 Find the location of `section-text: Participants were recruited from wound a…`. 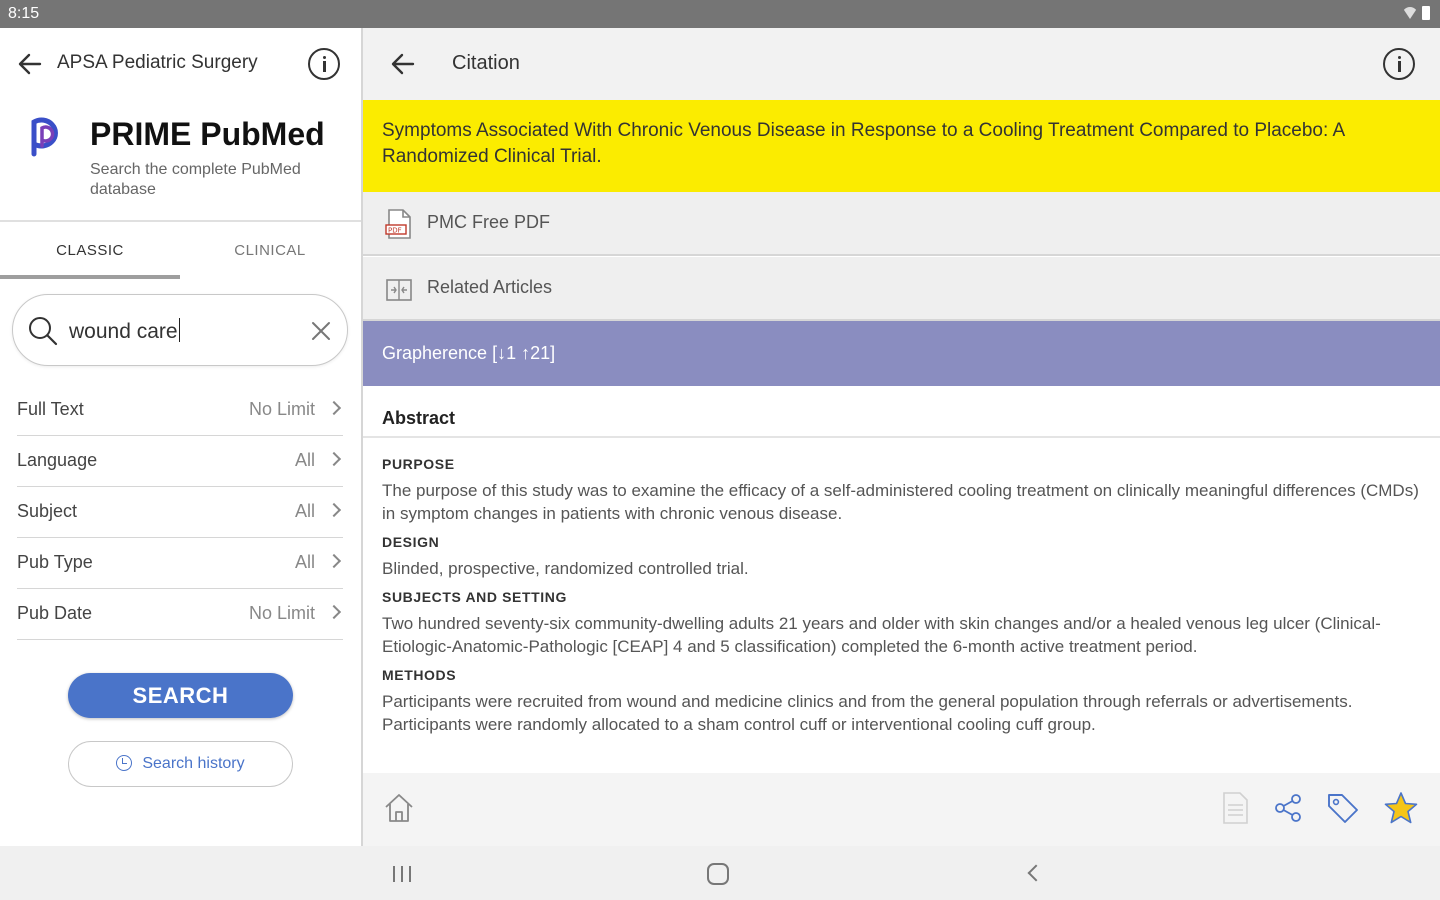

section-text: Participants were recruited from wound a… is located at coordinates (867, 713).